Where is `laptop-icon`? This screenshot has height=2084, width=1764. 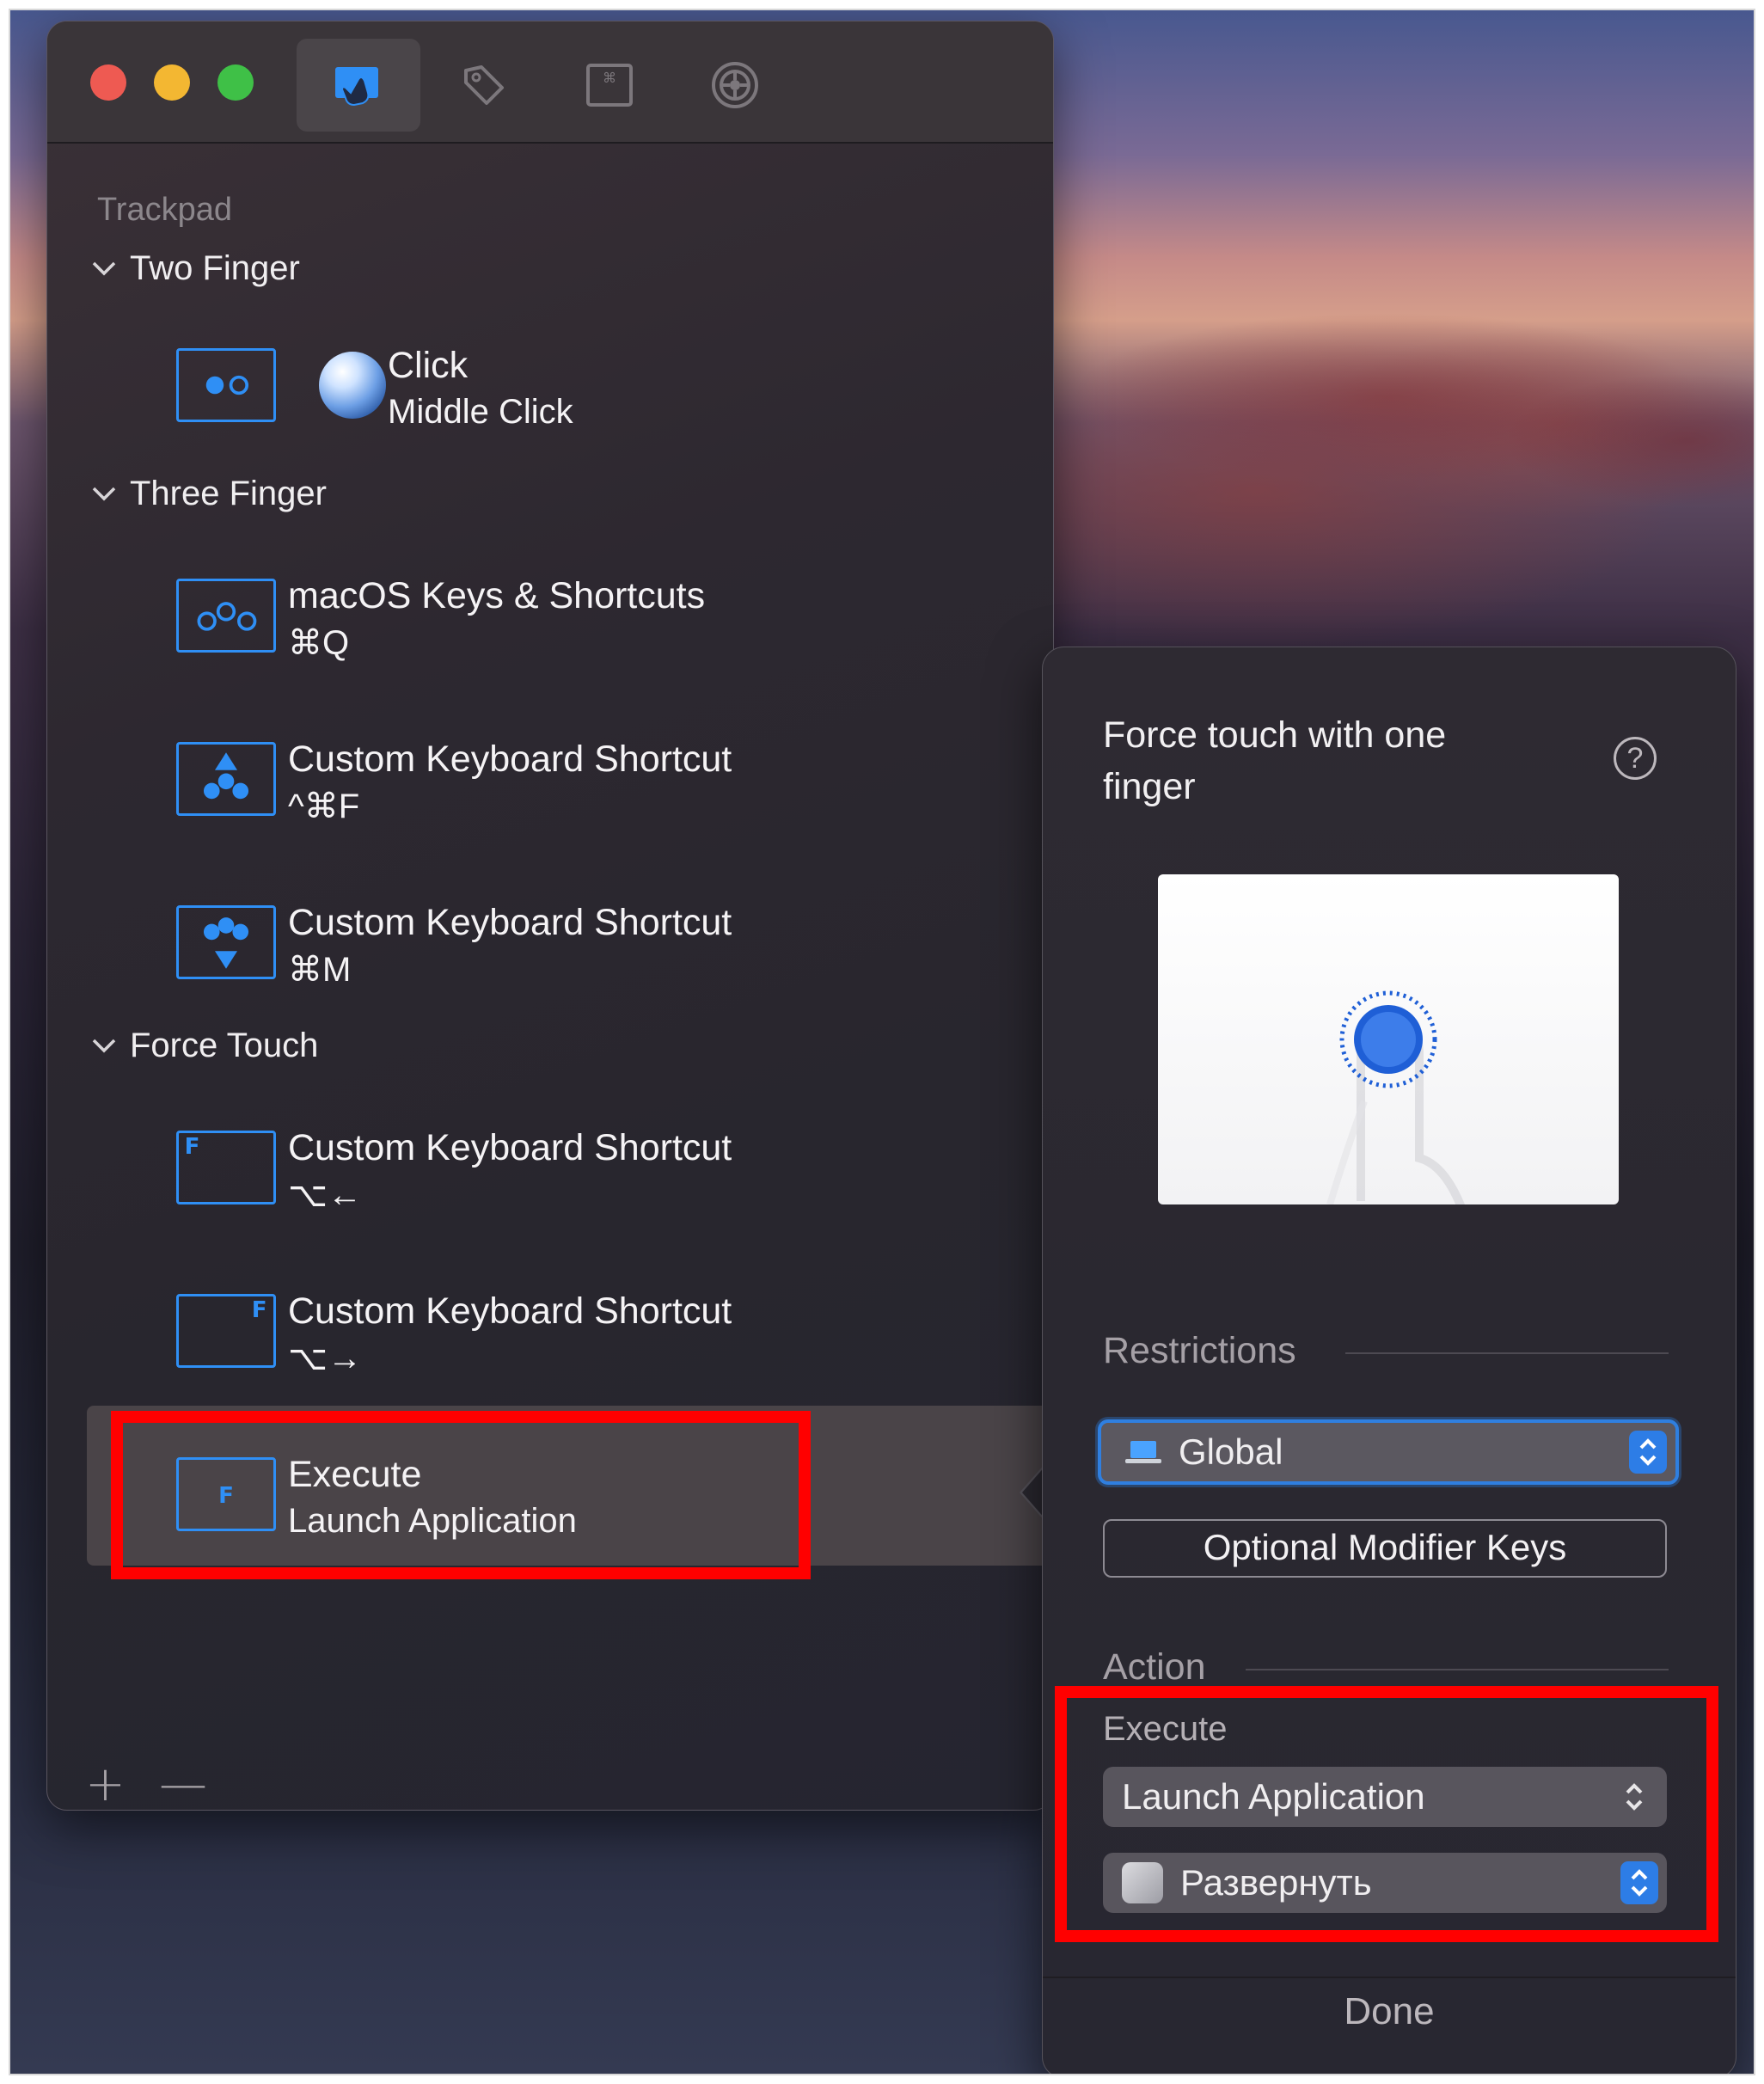 laptop-icon is located at coordinates (1143, 1452).